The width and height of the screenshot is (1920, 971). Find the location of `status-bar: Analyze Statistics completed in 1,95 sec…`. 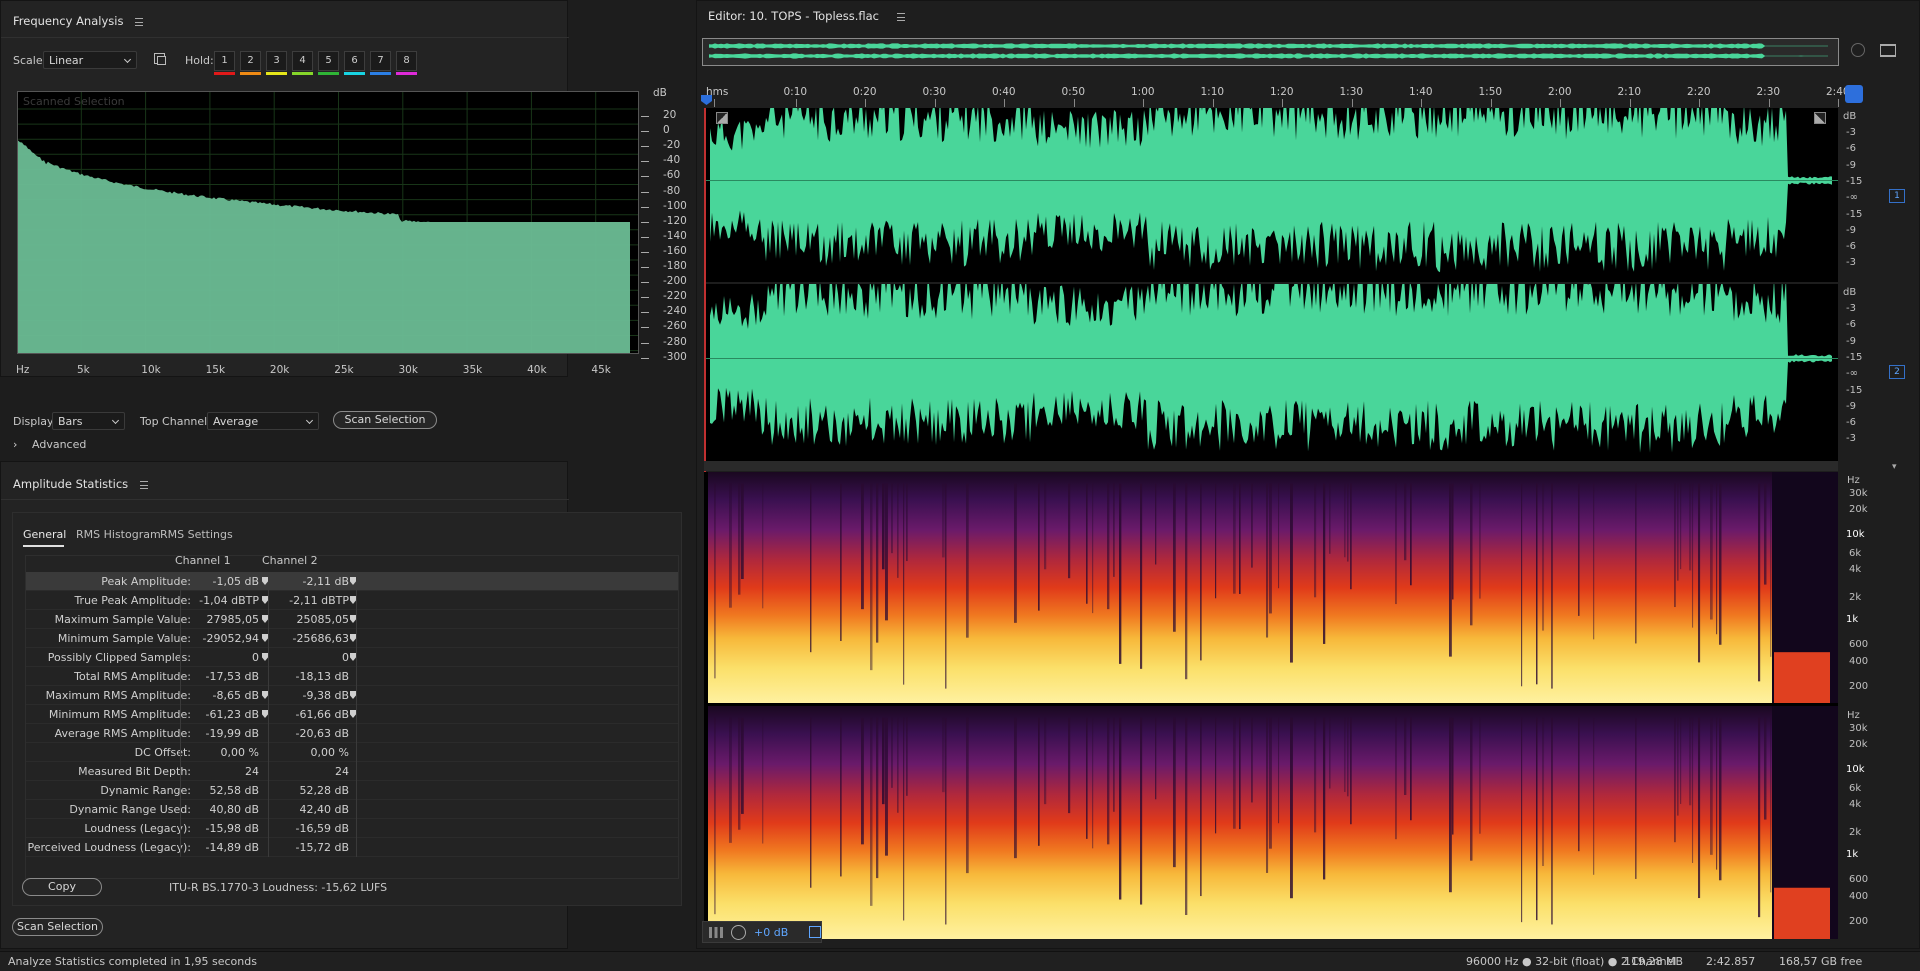

status-bar: Analyze Statistics completed in 1,95 sec… is located at coordinates (960, 961).